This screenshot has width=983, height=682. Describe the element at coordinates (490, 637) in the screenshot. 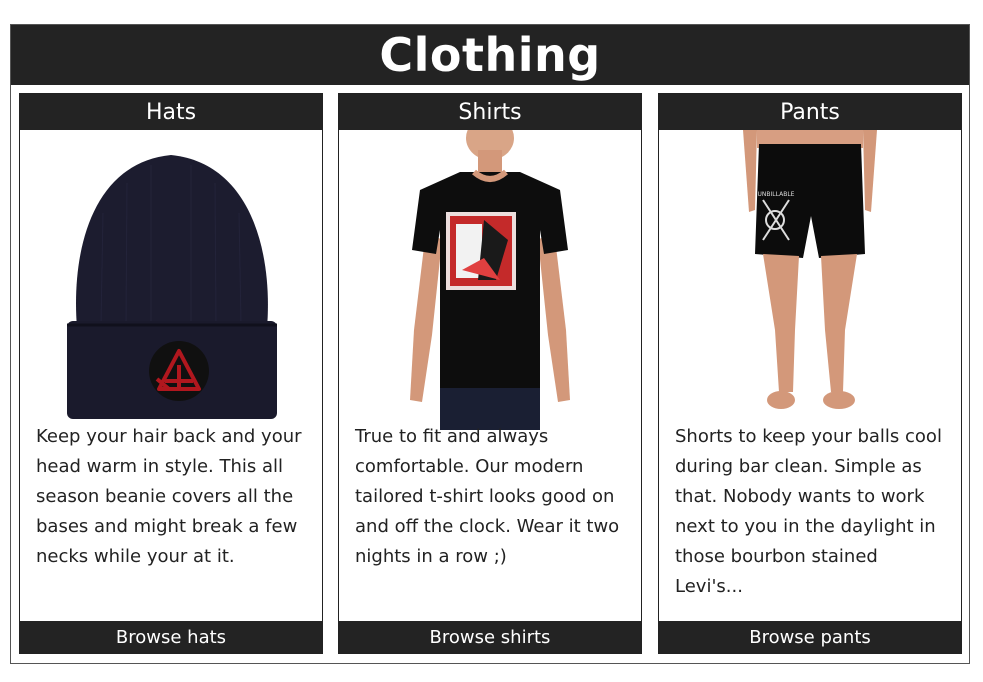

I see `browse-shirts-button: Browse shirts` at that location.